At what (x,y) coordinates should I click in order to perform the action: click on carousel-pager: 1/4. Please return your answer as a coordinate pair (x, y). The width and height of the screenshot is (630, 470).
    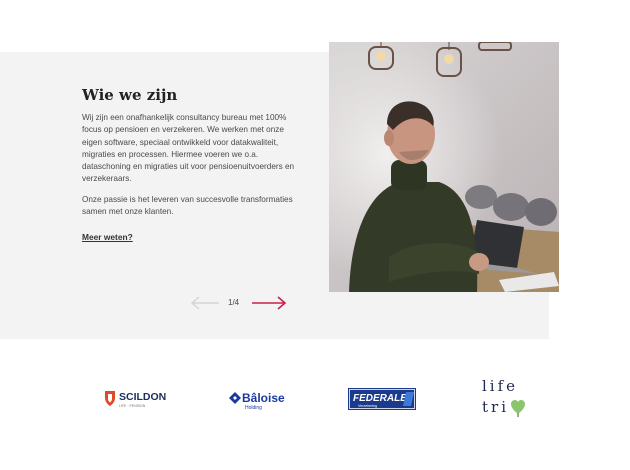
    Looking at the image, I should click on (242, 303).